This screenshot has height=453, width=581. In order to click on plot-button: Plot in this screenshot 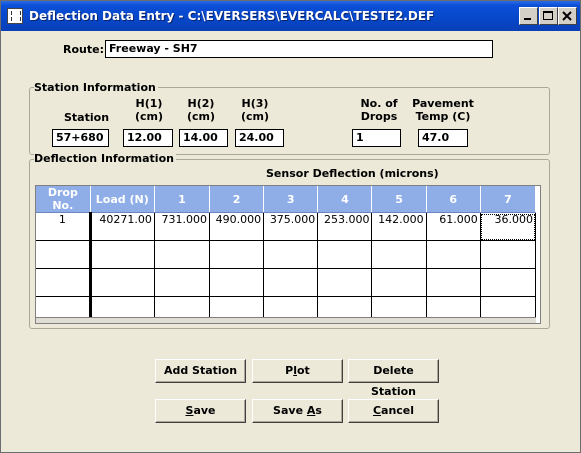, I will do `click(297, 371)`.